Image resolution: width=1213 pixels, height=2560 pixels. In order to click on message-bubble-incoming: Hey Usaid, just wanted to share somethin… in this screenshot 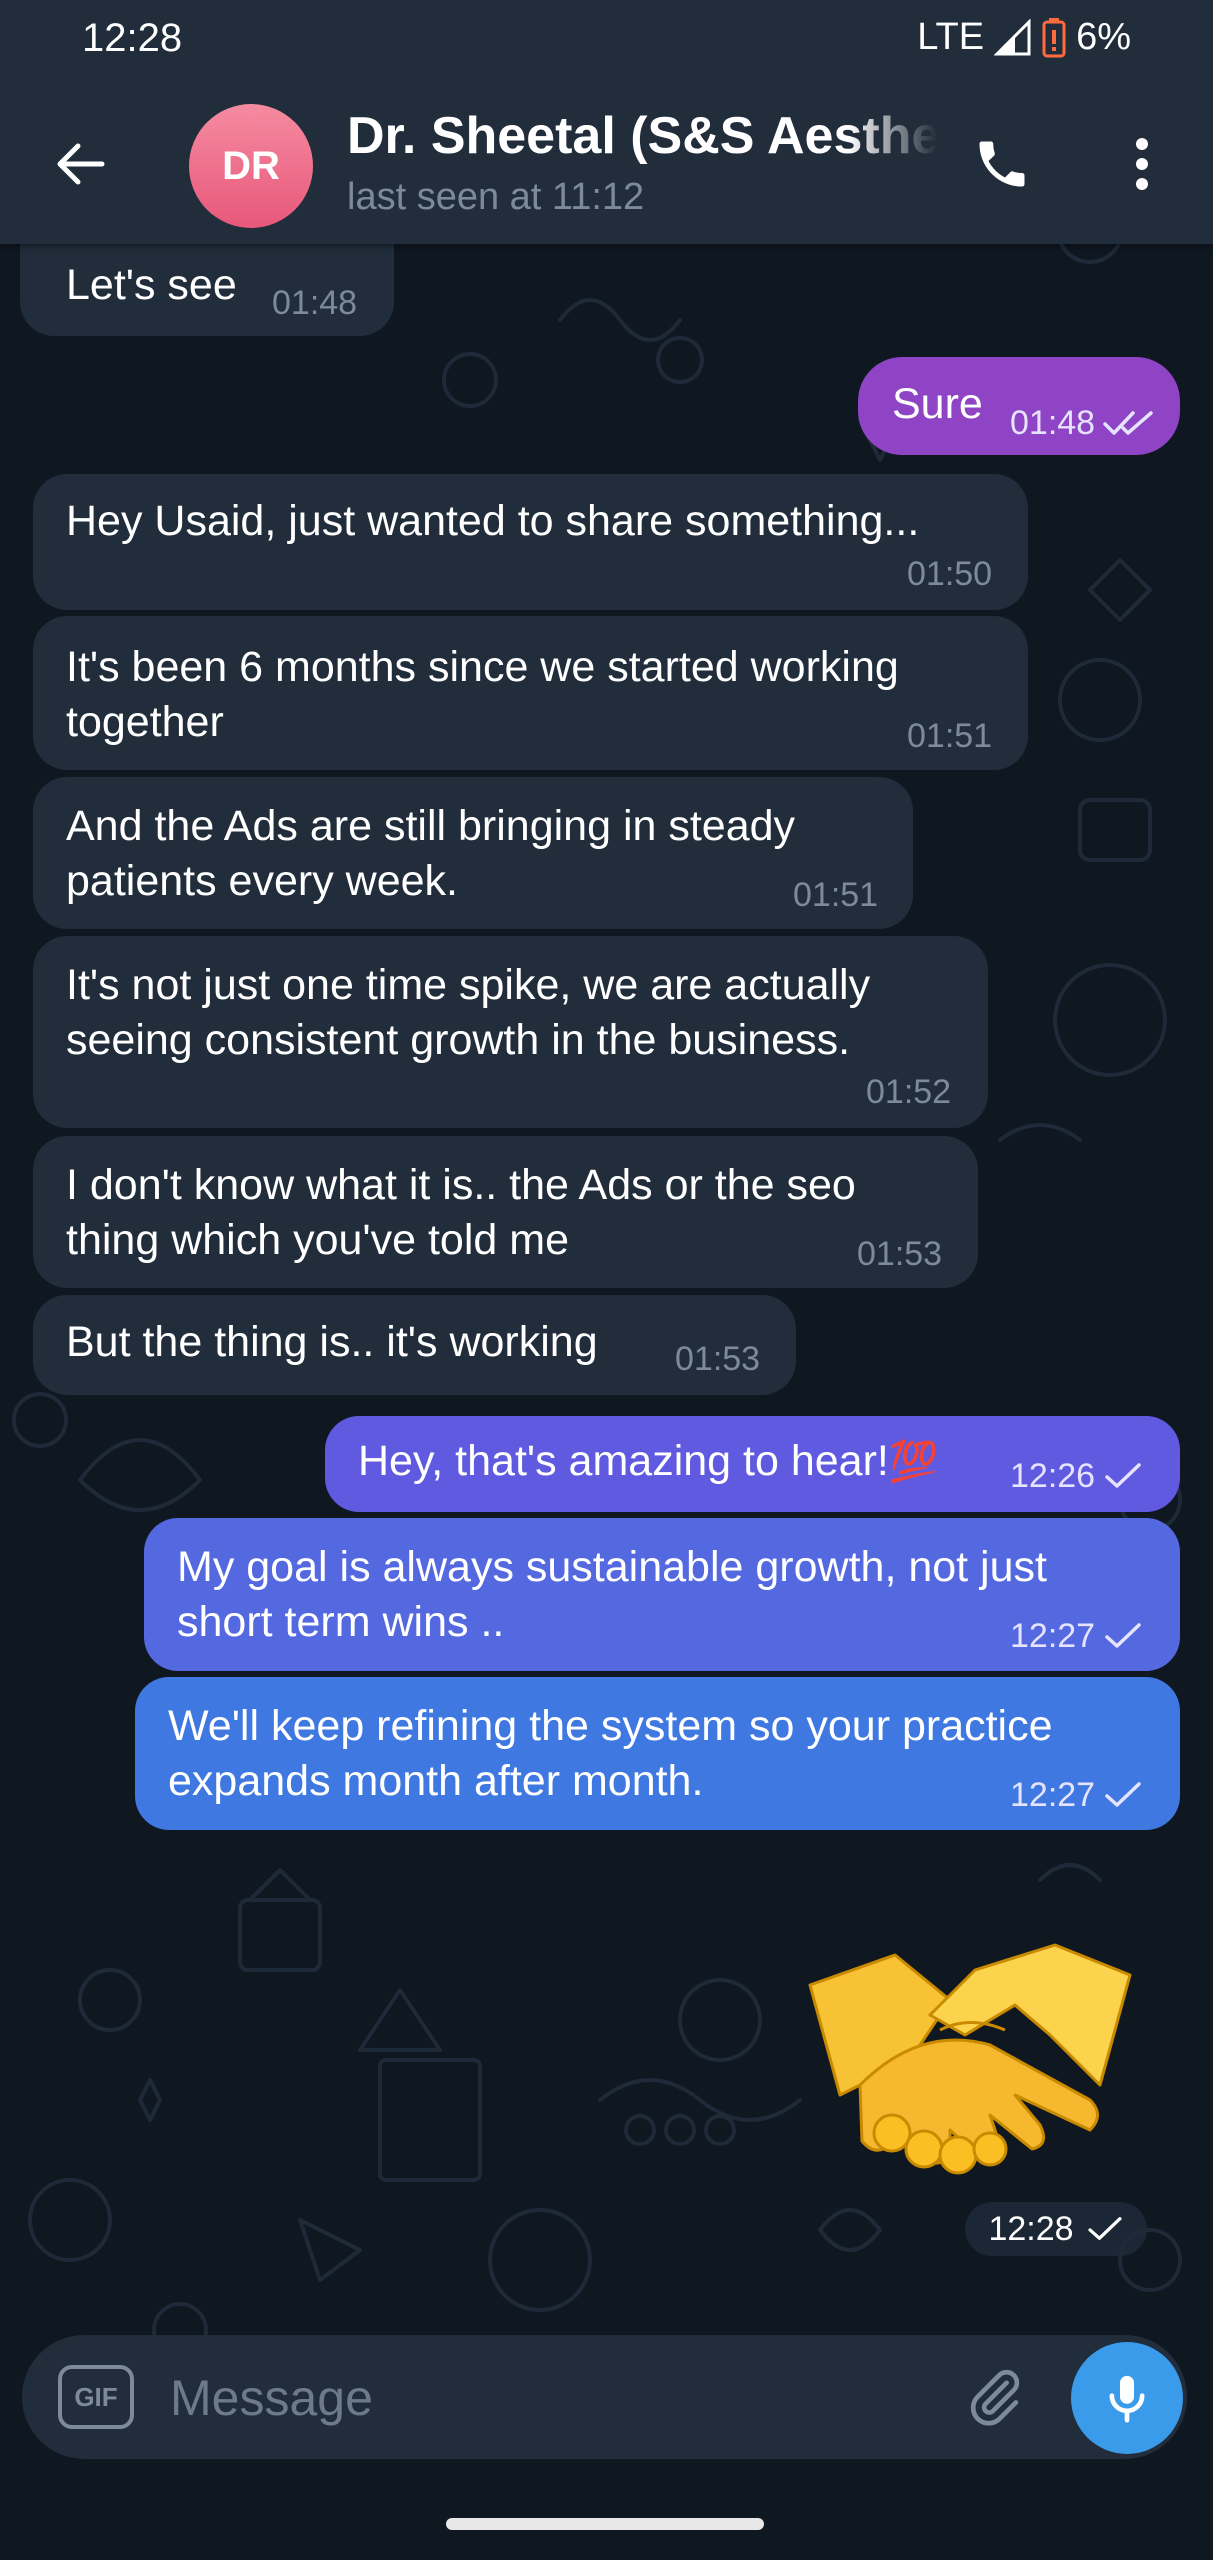, I will do `click(530, 542)`.